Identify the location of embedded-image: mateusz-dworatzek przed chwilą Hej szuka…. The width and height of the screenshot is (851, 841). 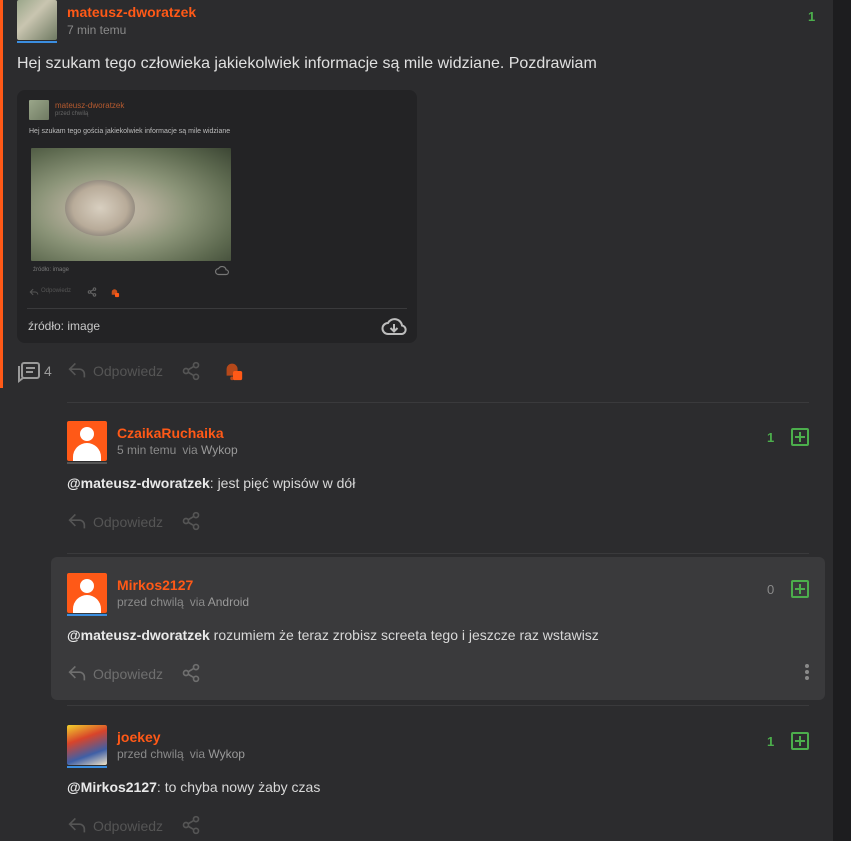
(217, 216).